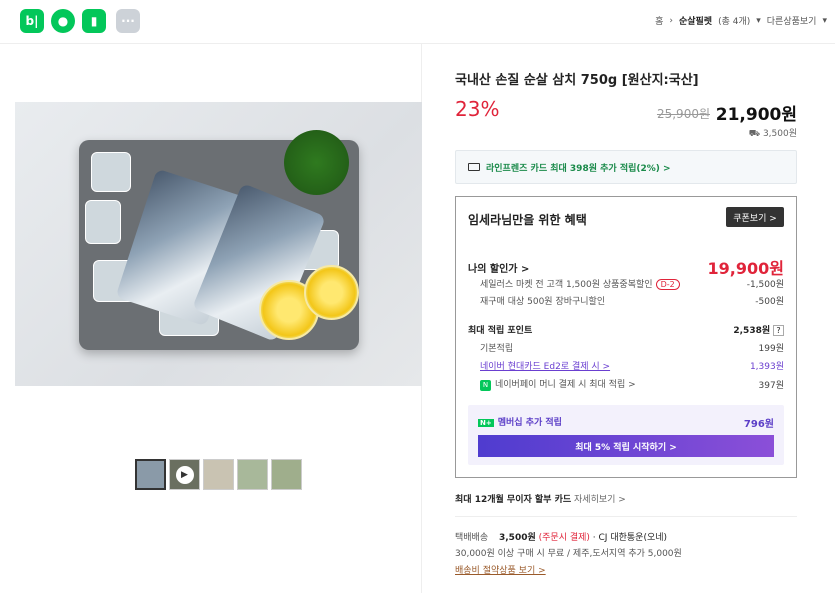 This screenshot has width=835, height=593. I want to click on membership-start-button: 최대 5% 적립 시작하기 >, so click(626, 446).